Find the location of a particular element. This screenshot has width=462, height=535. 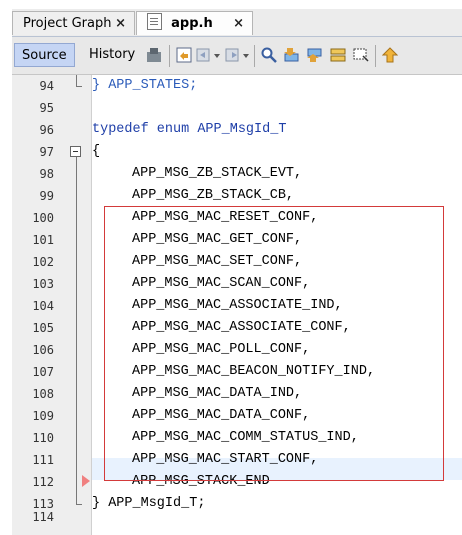

code-text: APP_MSG_ZB_STACK_CB, is located at coordinates (213, 195).